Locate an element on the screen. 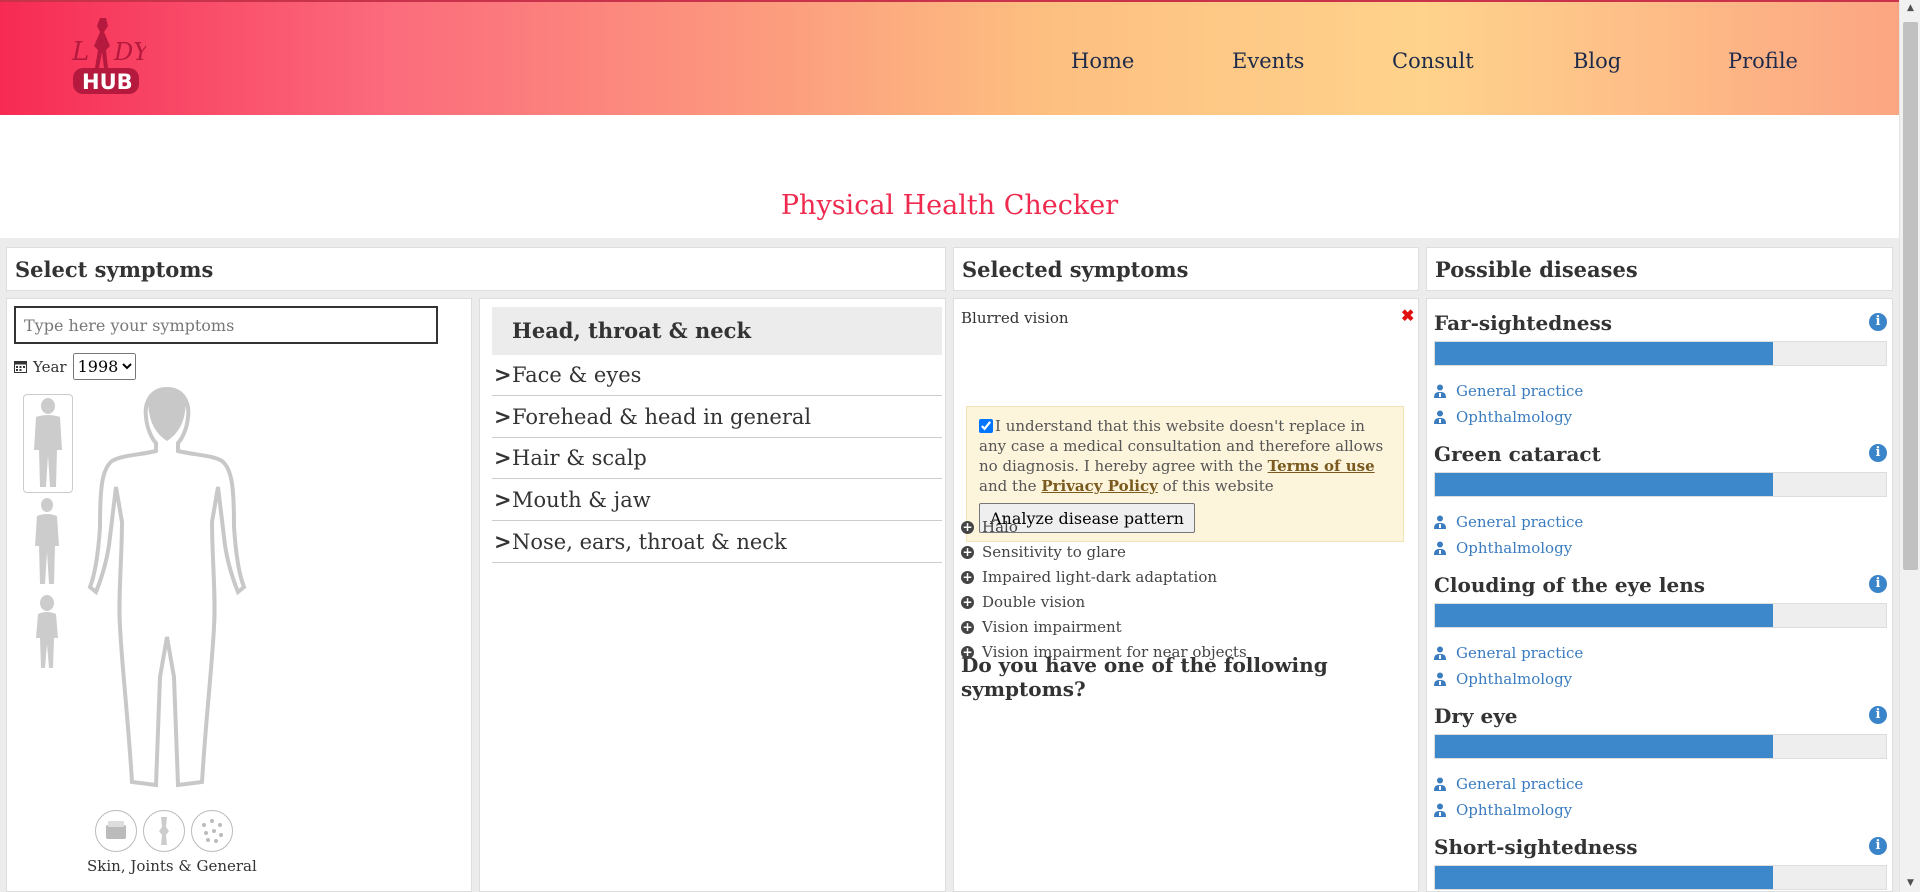 The width and height of the screenshot is (1920, 892). general-button is located at coordinates (212, 831).